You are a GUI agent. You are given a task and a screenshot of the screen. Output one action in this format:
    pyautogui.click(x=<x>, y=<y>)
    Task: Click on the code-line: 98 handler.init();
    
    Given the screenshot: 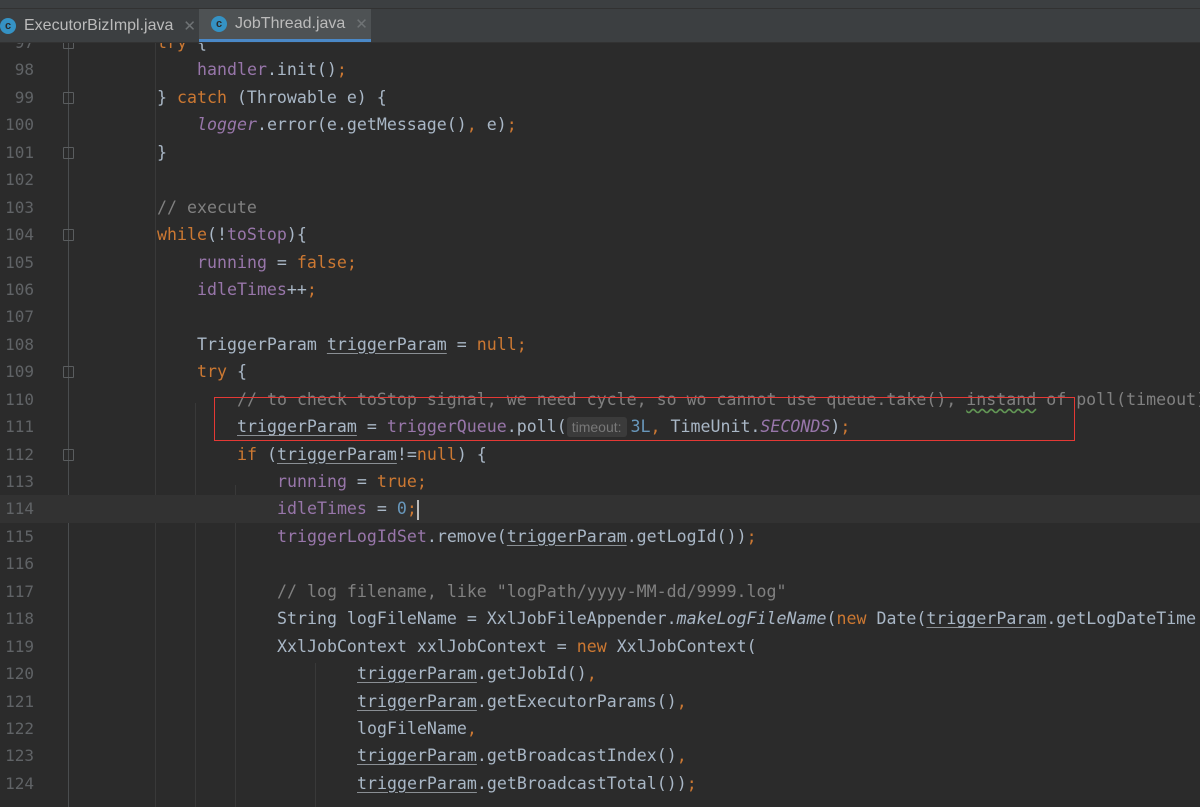 What is the action you would take?
    pyautogui.click(x=600, y=69)
    